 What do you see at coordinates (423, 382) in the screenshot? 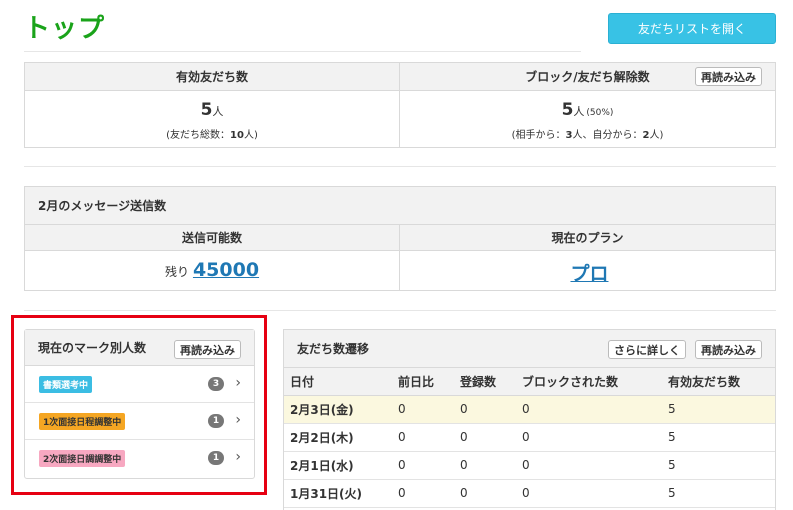
I see `column-header-diff: 前日比` at bounding box center [423, 382].